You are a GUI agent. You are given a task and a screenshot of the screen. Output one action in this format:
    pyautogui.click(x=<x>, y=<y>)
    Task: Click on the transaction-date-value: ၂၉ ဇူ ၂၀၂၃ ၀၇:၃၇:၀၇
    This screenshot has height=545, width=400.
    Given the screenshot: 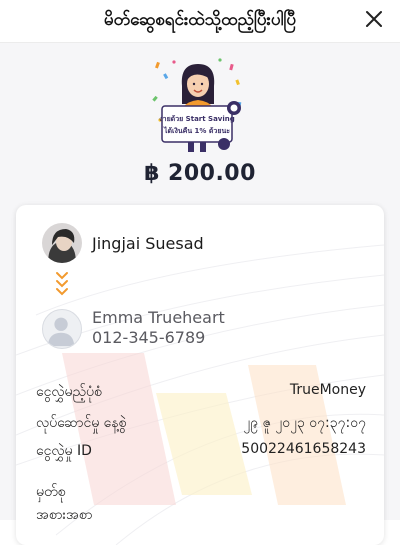 What is the action you would take?
    pyautogui.click(x=304, y=423)
    